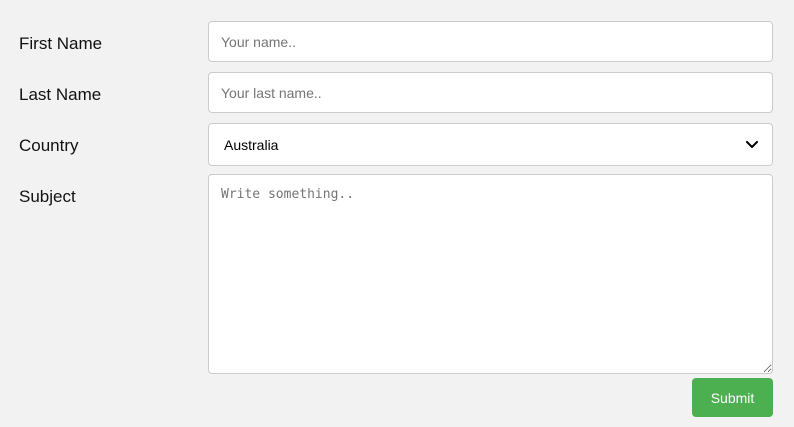  I want to click on country-select: Australia, so click(490, 144).